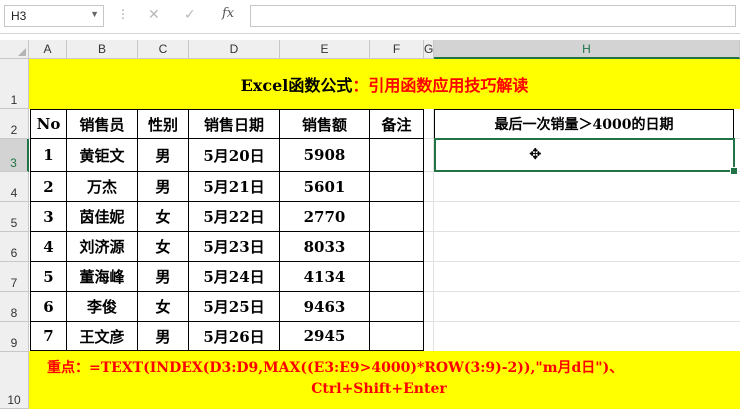 This screenshot has height=409, width=740. I want to click on table-header-salesperson: 销售员, so click(102, 124).